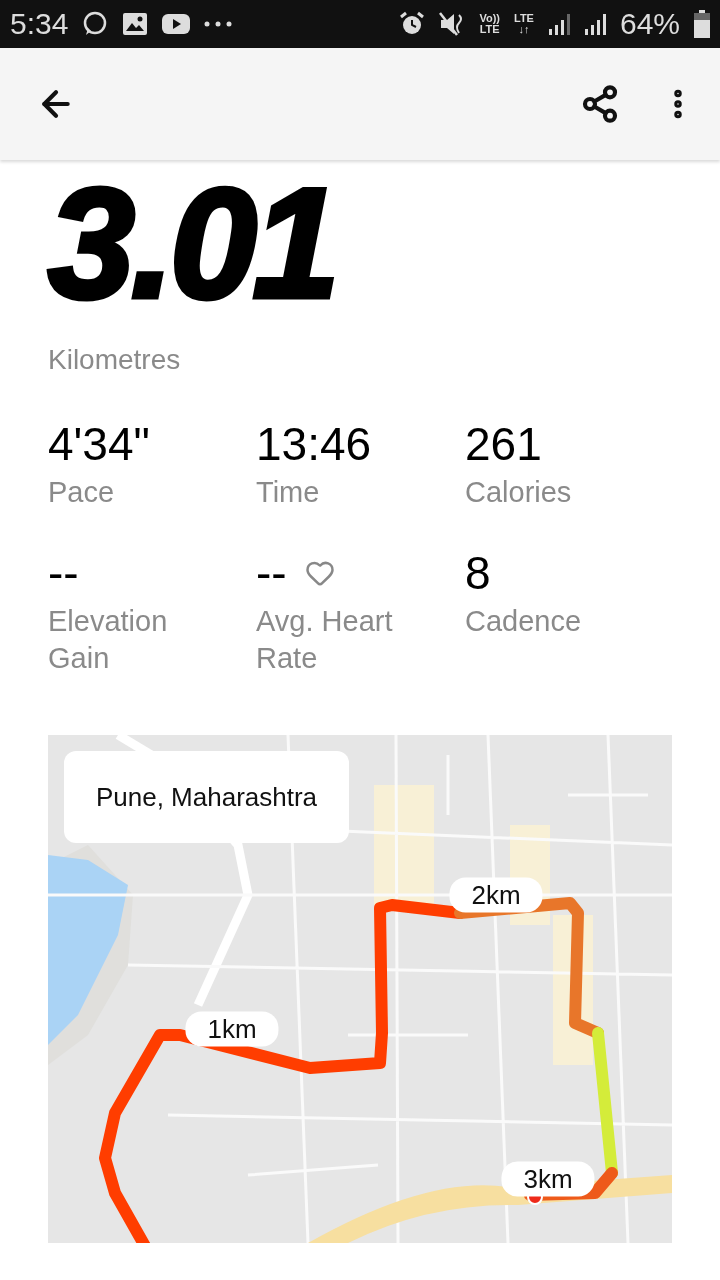 The height and width of the screenshot is (1280, 720). Describe the element at coordinates (288, 492) in the screenshot. I see `stat-label: Time` at that location.